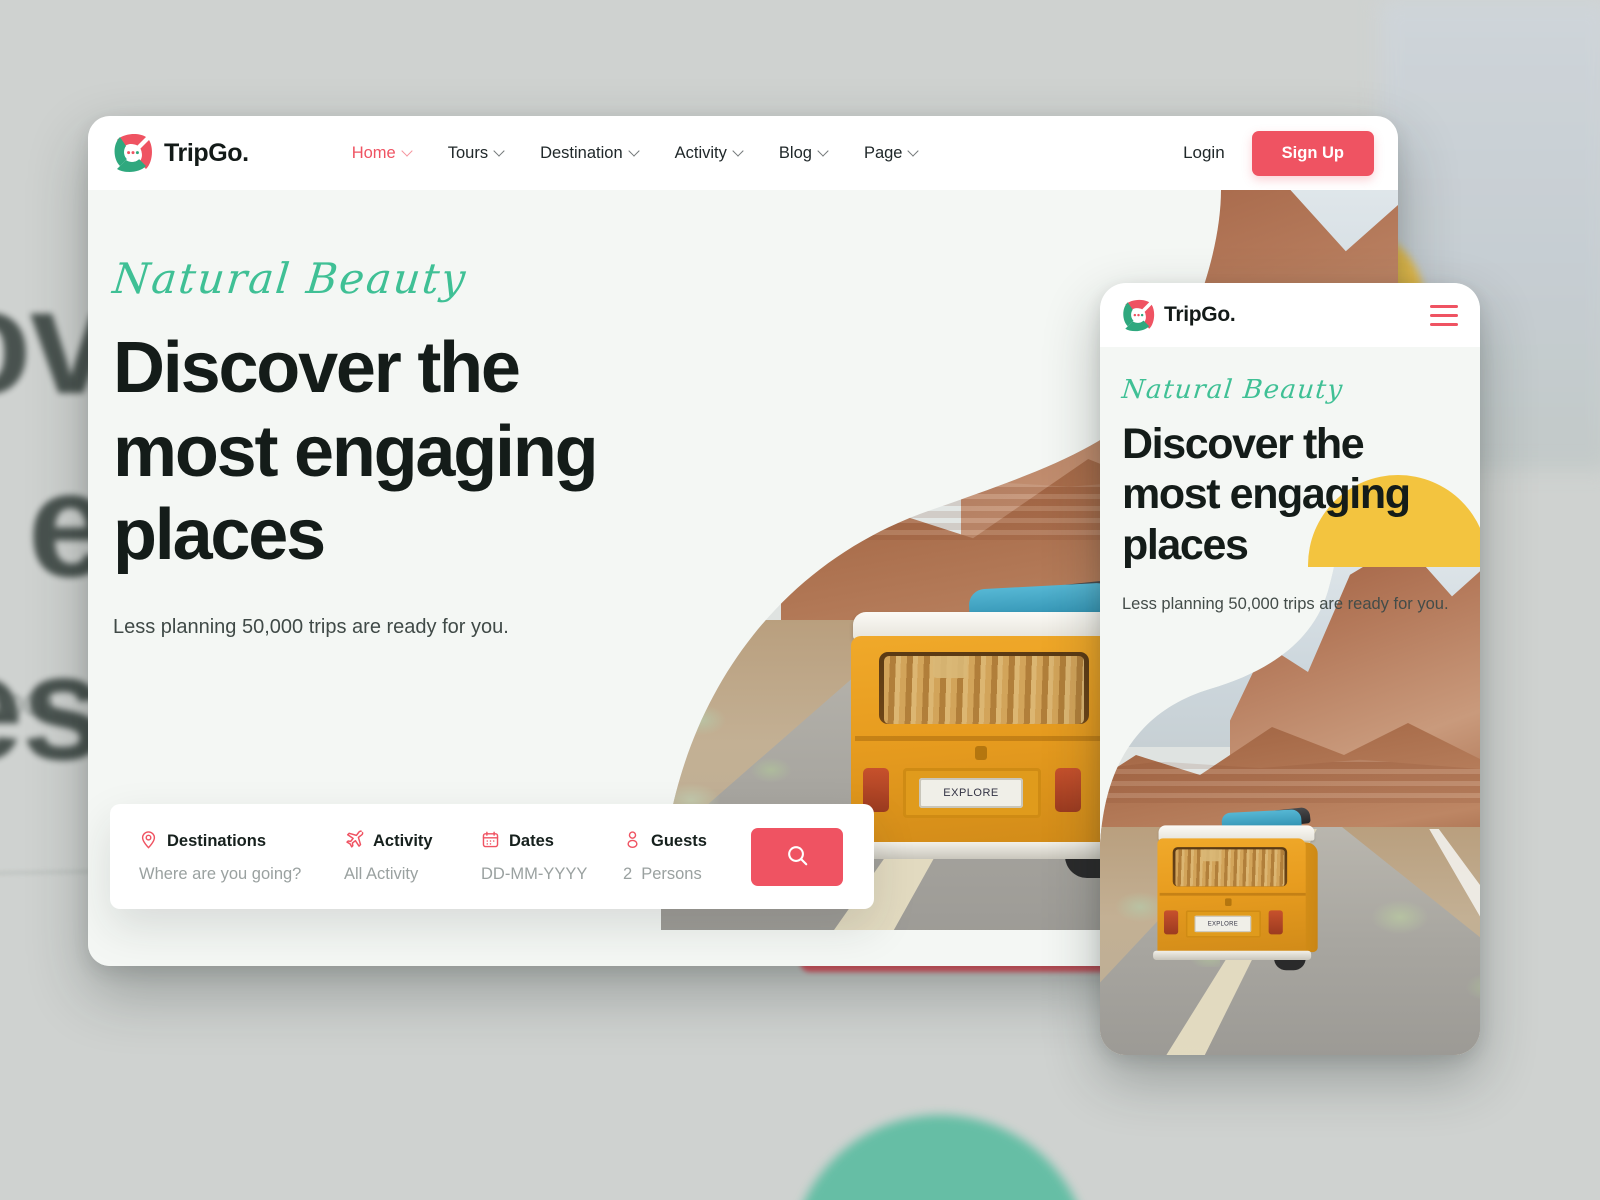  I want to click on search-field-activity: Activity All Activity, so click(383, 856).